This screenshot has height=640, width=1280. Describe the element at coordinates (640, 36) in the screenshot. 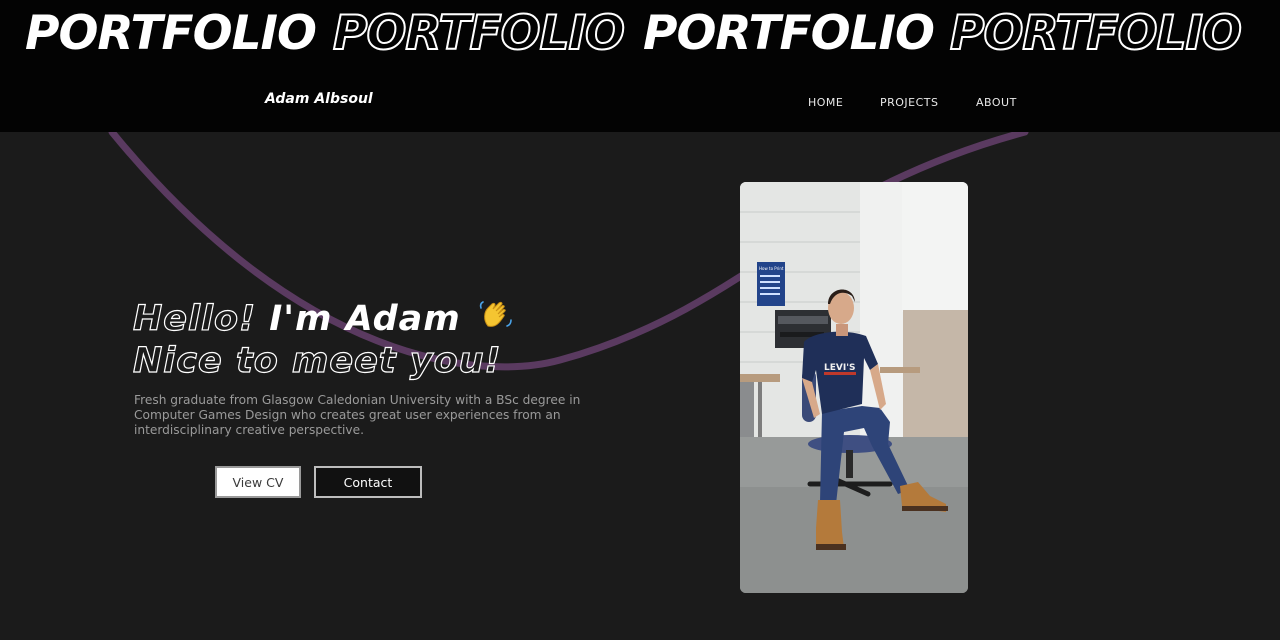

I see `portfolio-marquee: PORTFOLIO PORTFOLIO PORTFOLIO PORTFOLIO` at that location.